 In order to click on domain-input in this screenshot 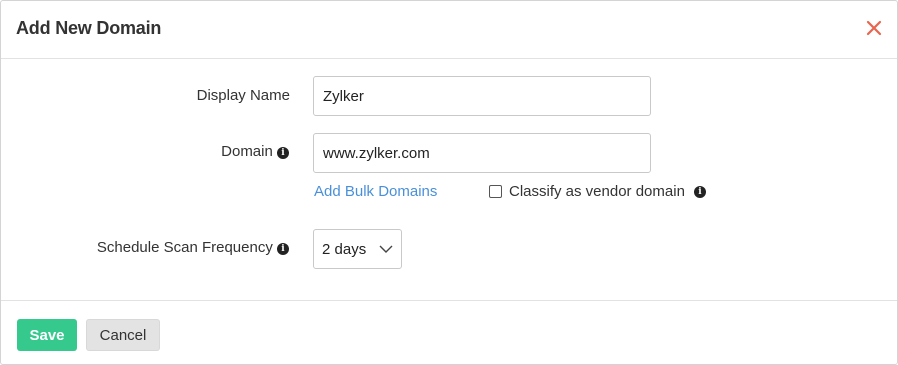, I will do `click(482, 153)`.